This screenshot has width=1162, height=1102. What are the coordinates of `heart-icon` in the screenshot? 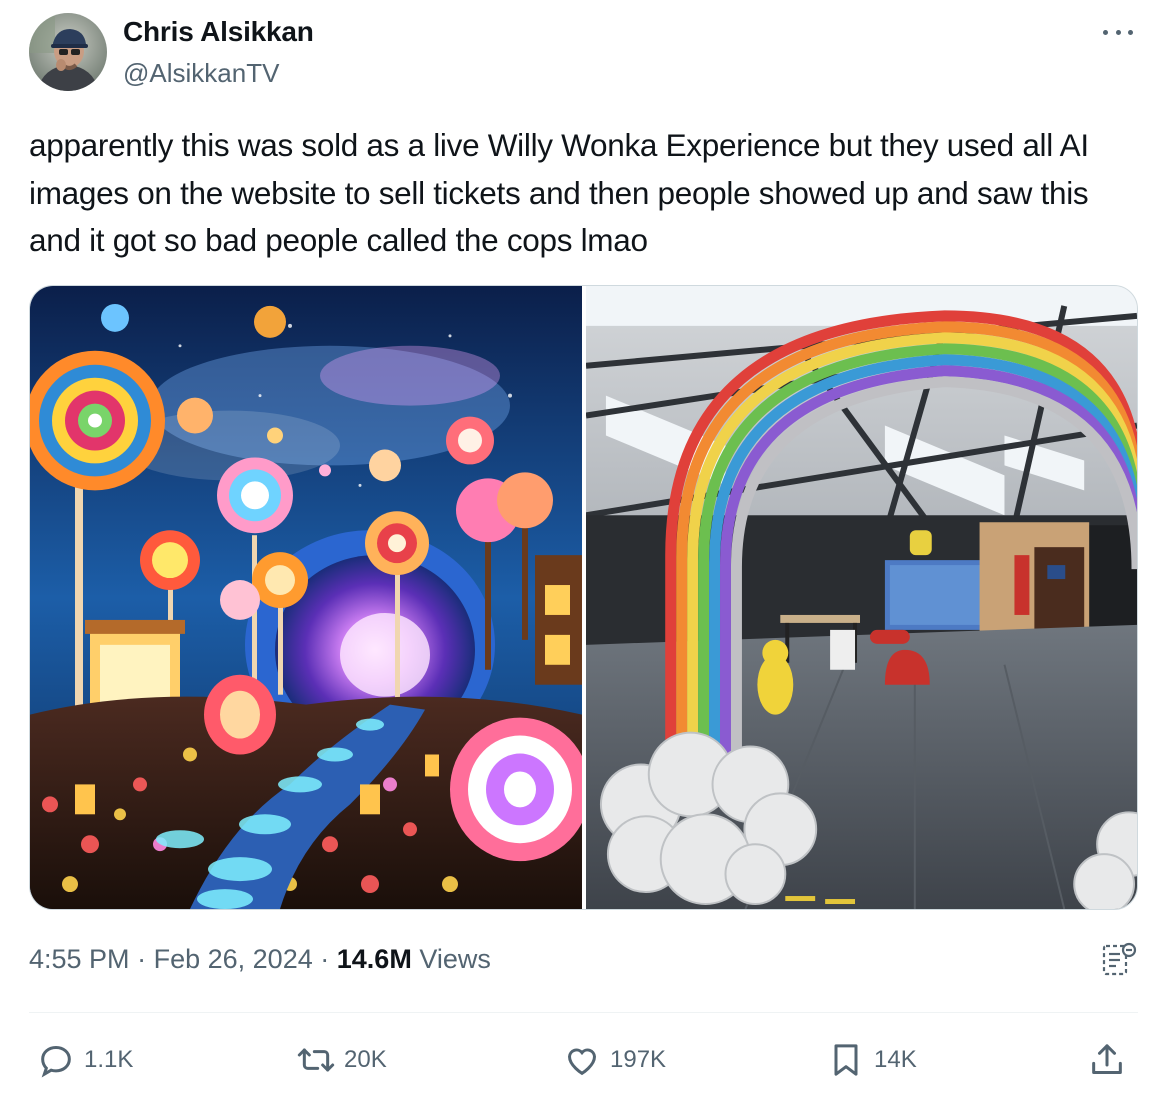 It's located at (582, 1062).